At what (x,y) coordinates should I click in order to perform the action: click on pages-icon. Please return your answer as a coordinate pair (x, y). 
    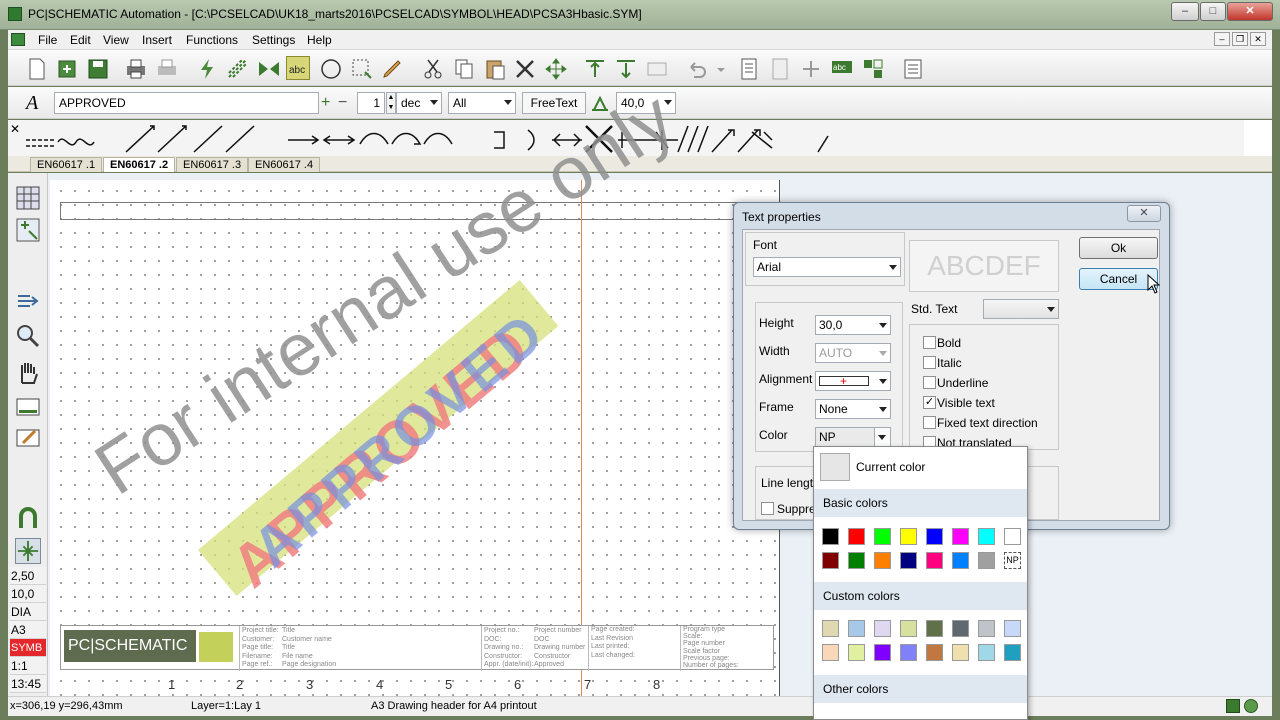
    Looking at the image, I should click on (779, 68).